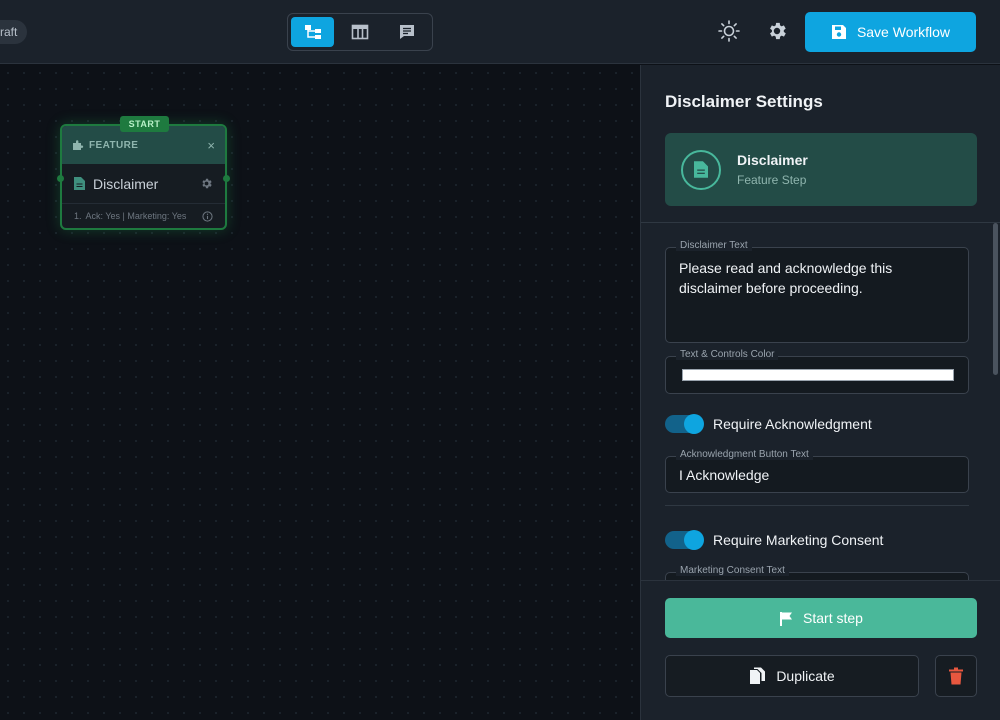 This screenshot has height=720, width=1000. Describe the element at coordinates (732, 570) in the screenshot. I see `marketing-consent-text-label: Marketing Consent Text` at that location.